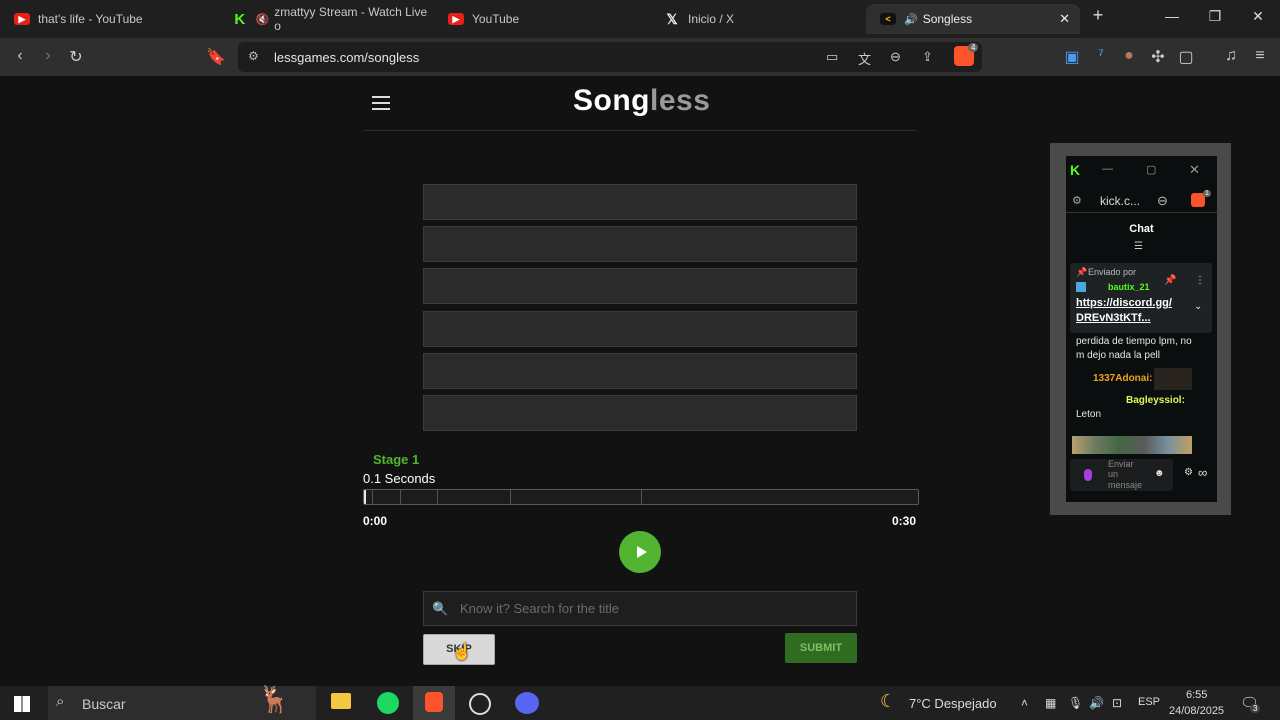 The image size is (1280, 720). What do you see at coordinates (341, 701) in the screenshot?
I see `file-explorer-icon` at bounding box center [341, 701].